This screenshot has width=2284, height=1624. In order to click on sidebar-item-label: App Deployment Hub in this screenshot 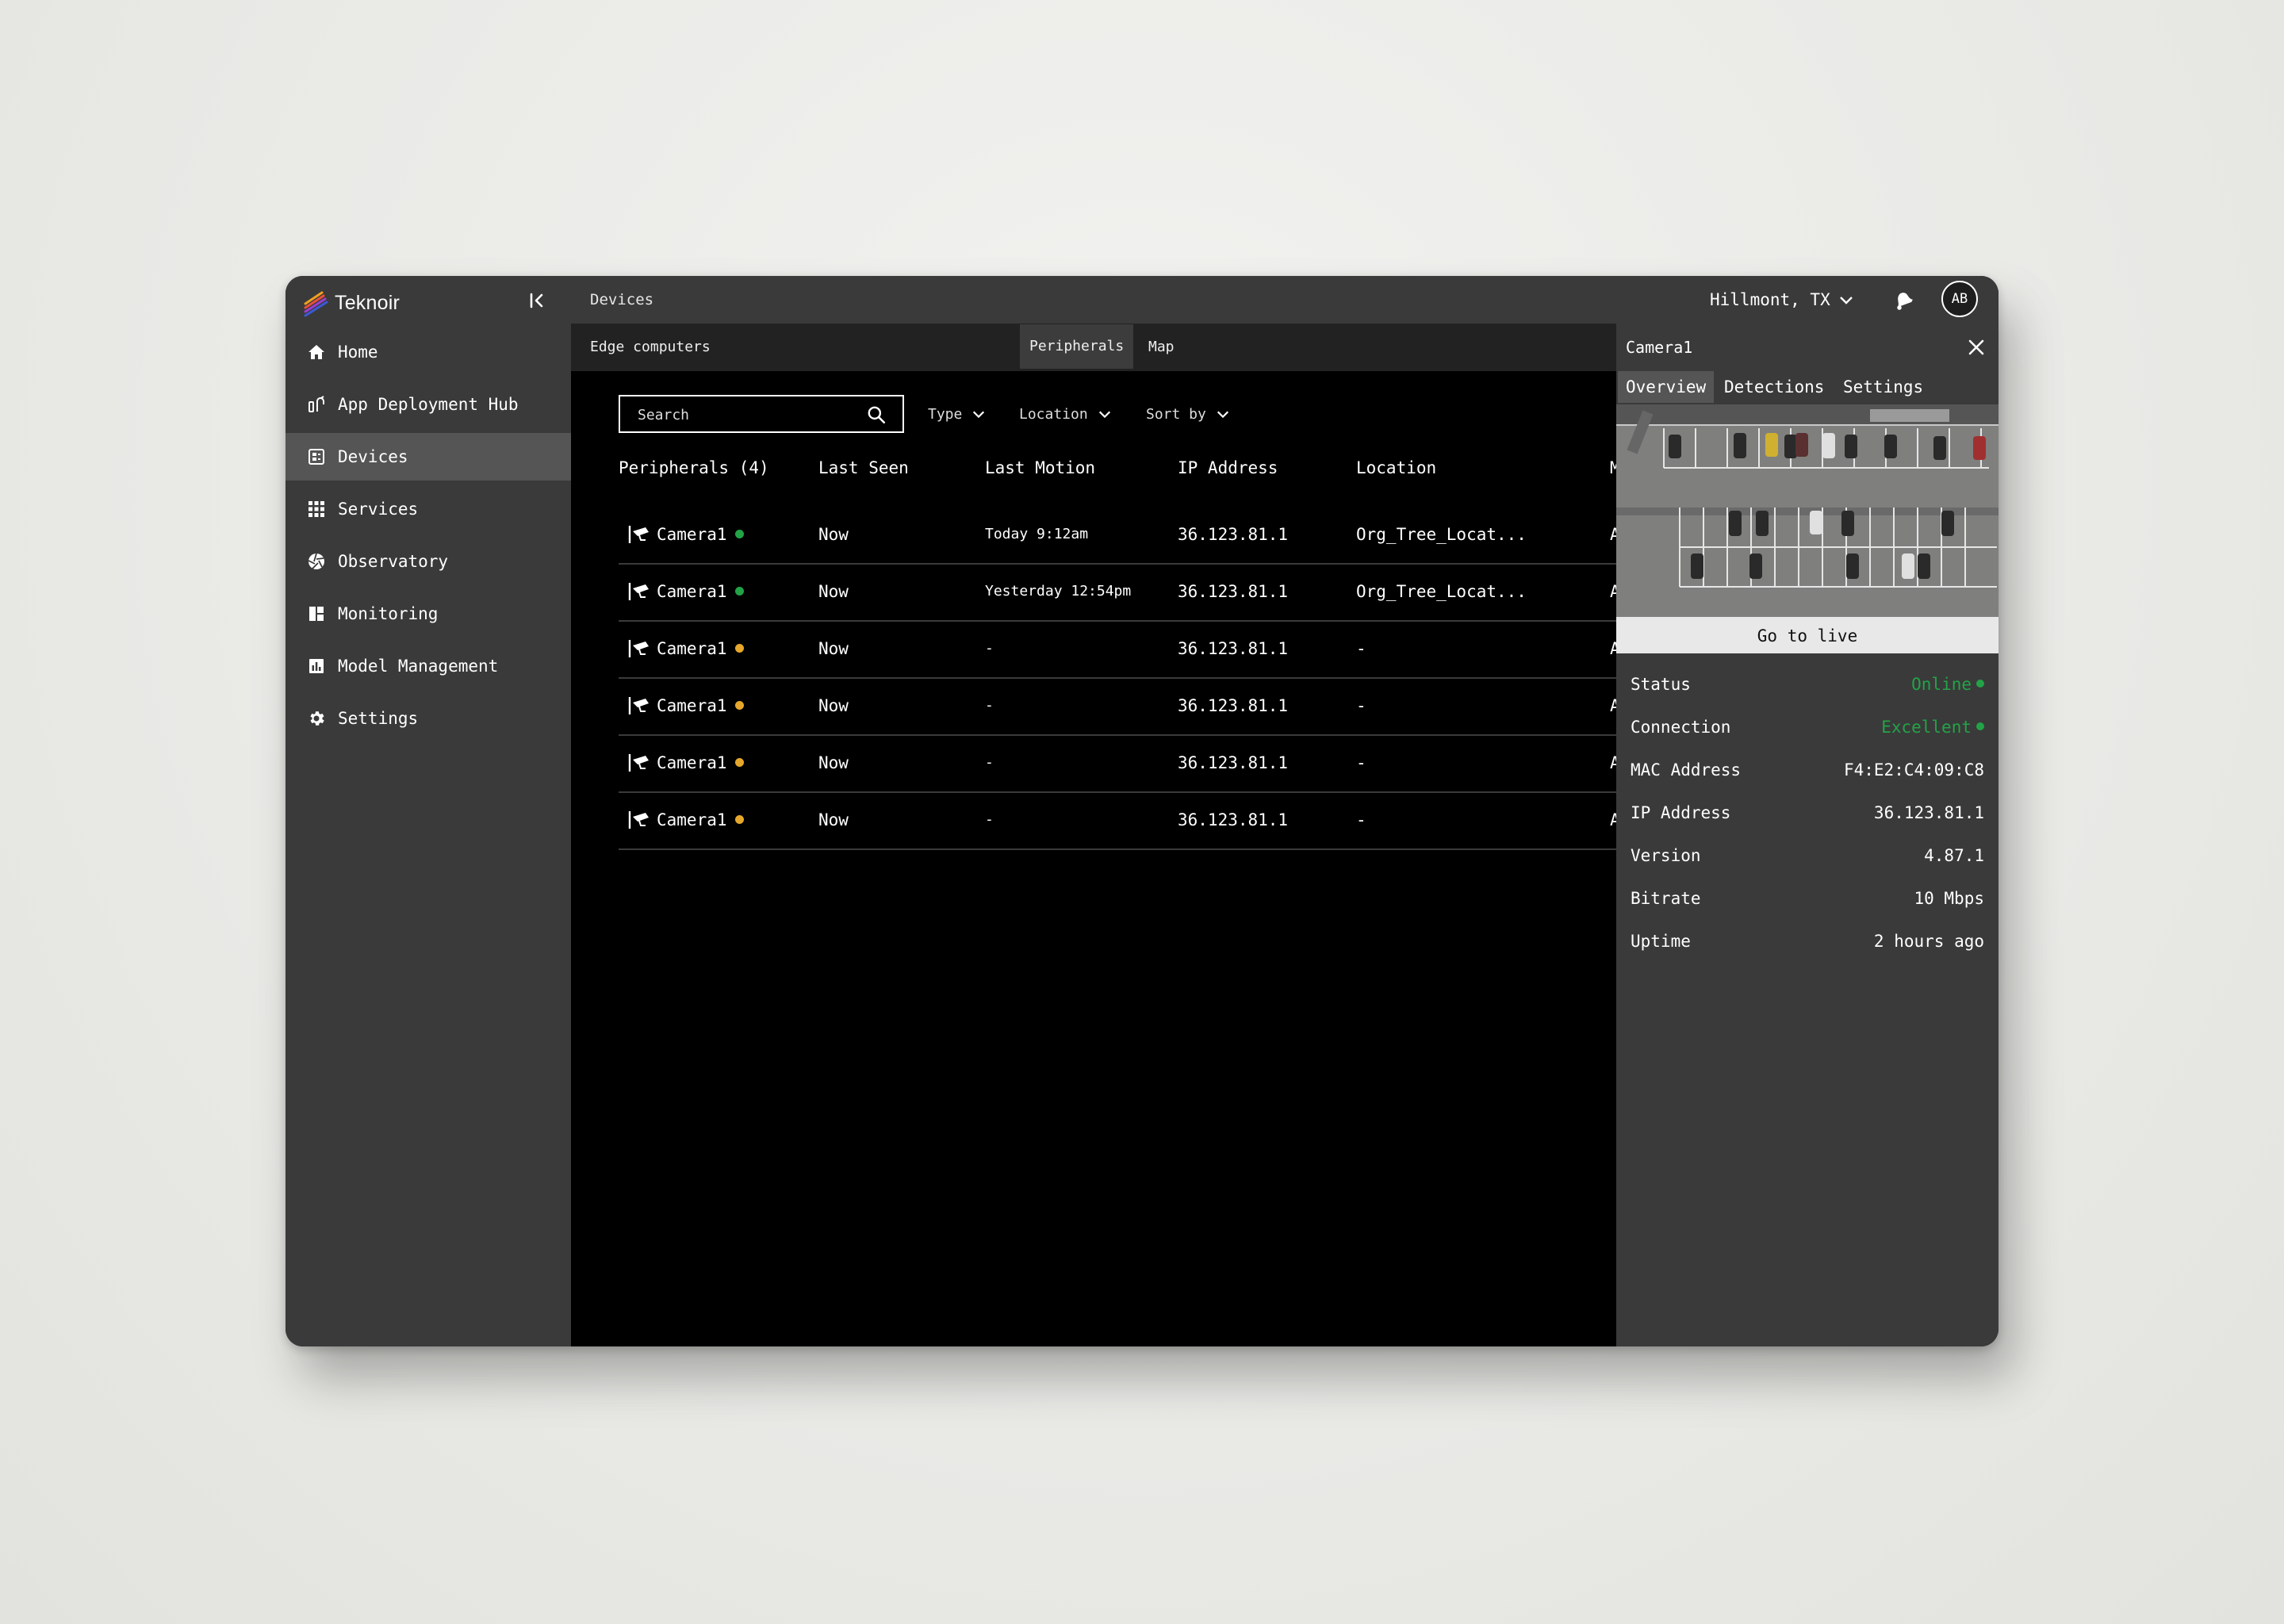, I will do `click(428, 404)`.